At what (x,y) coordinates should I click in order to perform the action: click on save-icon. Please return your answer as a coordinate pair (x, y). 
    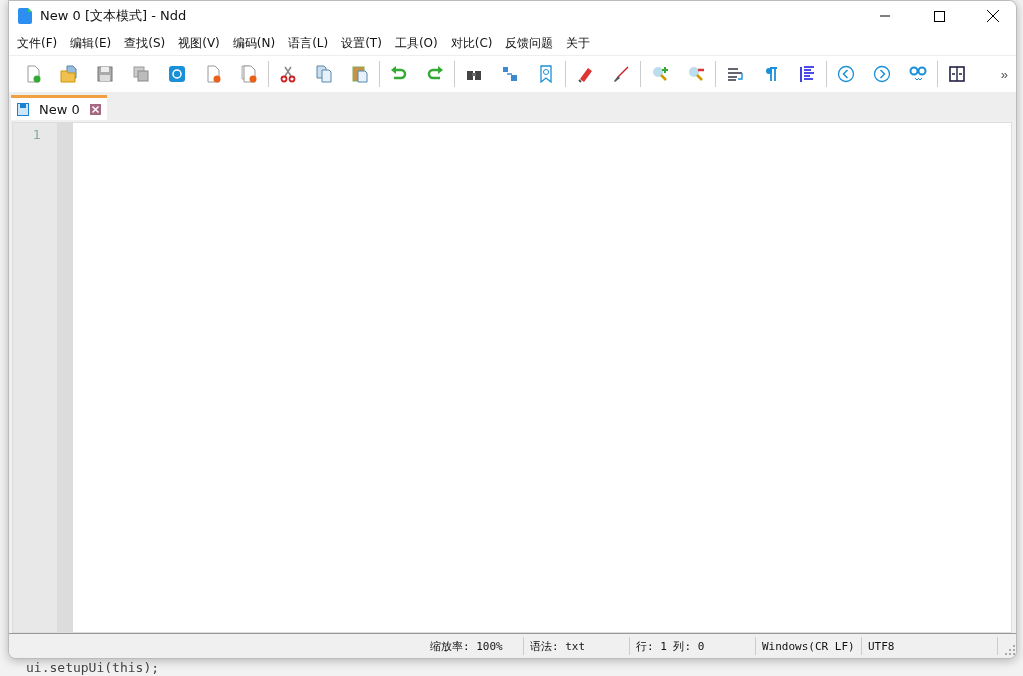
    Looking at the image, I should click on (23, 109).